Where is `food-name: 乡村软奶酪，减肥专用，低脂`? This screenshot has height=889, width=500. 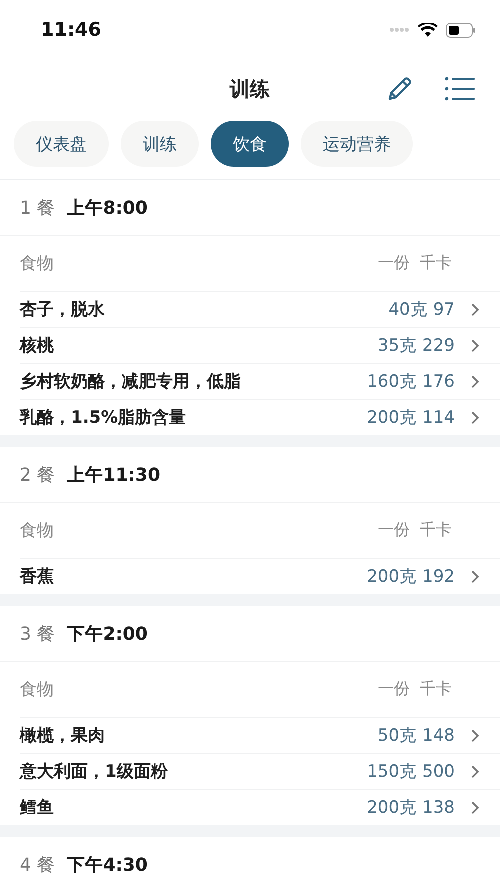
food-name: 乡村软奶酪，减肥专用，低脂 is located at coordinates (191, 381).